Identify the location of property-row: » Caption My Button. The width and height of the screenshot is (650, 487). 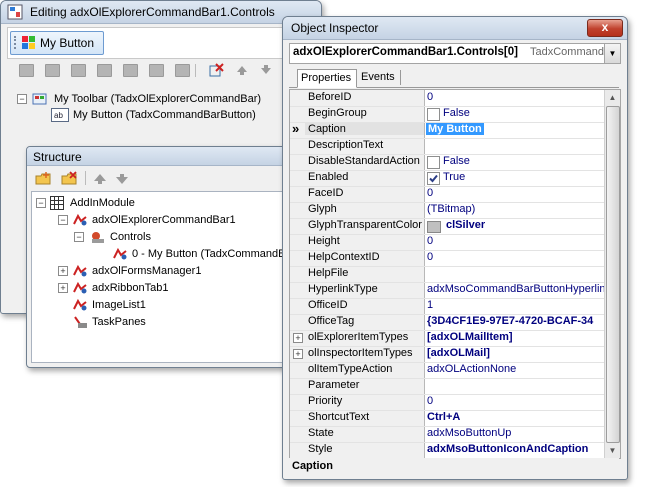
(447, 130).